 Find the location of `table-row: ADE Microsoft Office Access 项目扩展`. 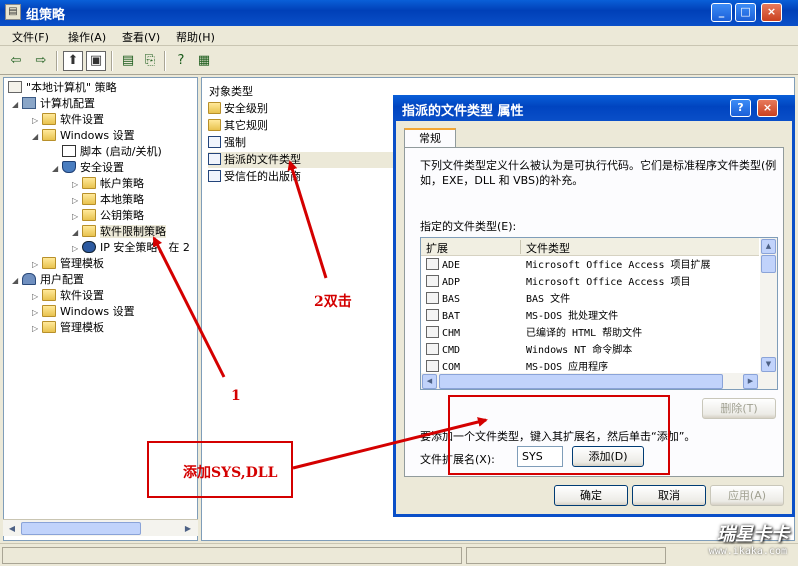

table-row: ADE Microsoft Office Access 项目扩展 is located at coordinates (590, 265).